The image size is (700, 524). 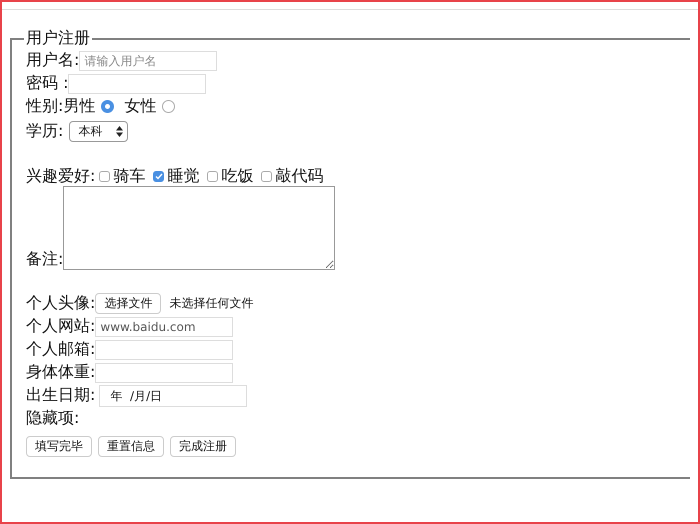 What do you see at coordinates (47, 83) in the screenshot?
I see `field-label: 密码 :` at bounding box center [47, 83].